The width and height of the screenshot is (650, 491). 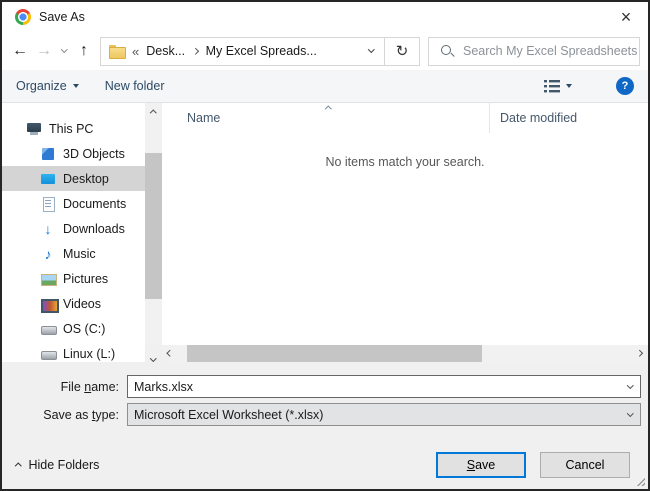 I want to click on sidebar-item-this-pc: This PC, so click(x=73, y=128).